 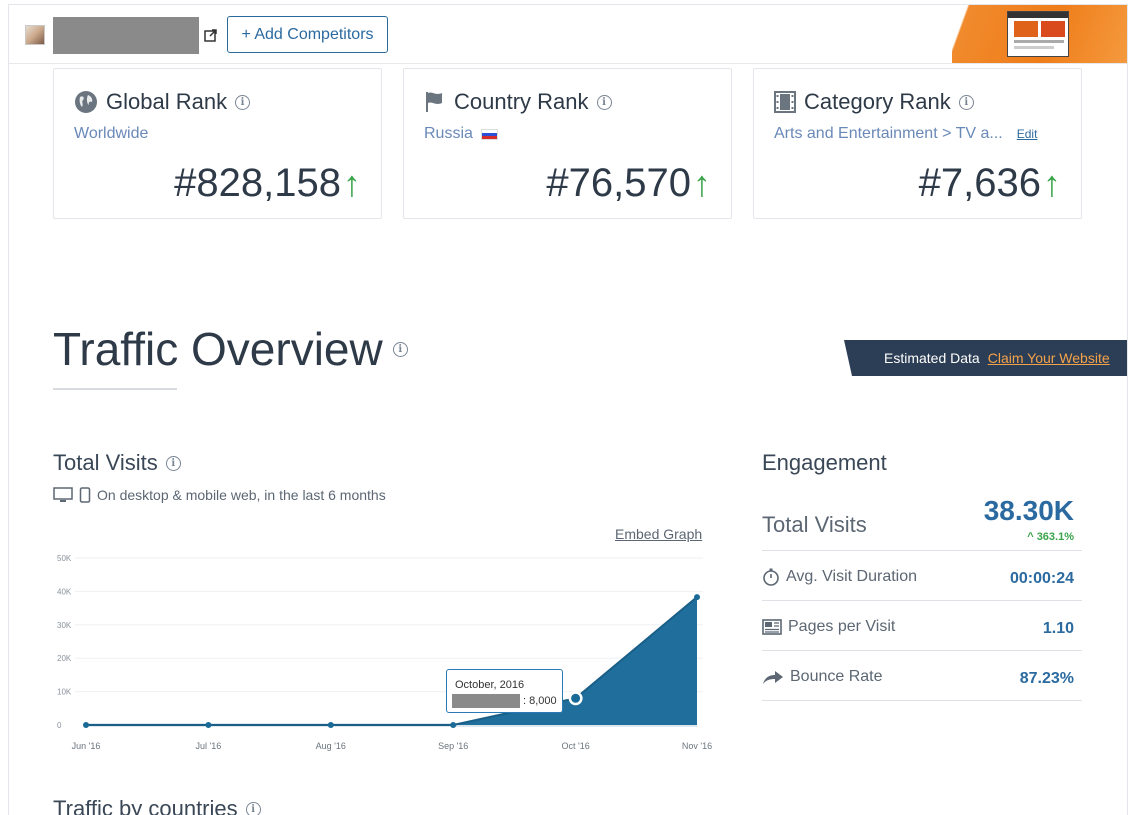 What do you see at coordinates (64, 625) in the screenshot?
I see `y-tick-label: 30K` at bounding box center [64, 625].